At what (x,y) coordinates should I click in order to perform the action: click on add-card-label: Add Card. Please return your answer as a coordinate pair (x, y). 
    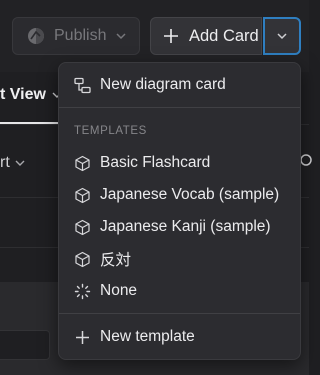
    Looking at the image, I should click on (224, 35).